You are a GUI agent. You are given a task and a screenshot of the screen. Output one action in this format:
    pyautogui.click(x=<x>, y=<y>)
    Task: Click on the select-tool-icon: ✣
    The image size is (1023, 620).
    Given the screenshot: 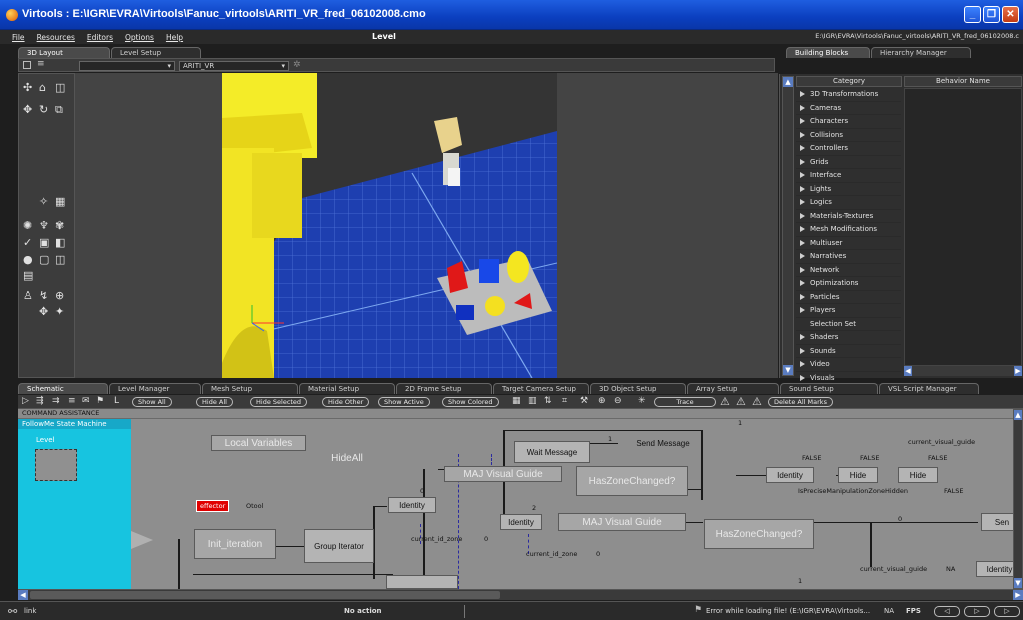 What is the action you would take?
    pyautogui.click(x=27, y=87)
    